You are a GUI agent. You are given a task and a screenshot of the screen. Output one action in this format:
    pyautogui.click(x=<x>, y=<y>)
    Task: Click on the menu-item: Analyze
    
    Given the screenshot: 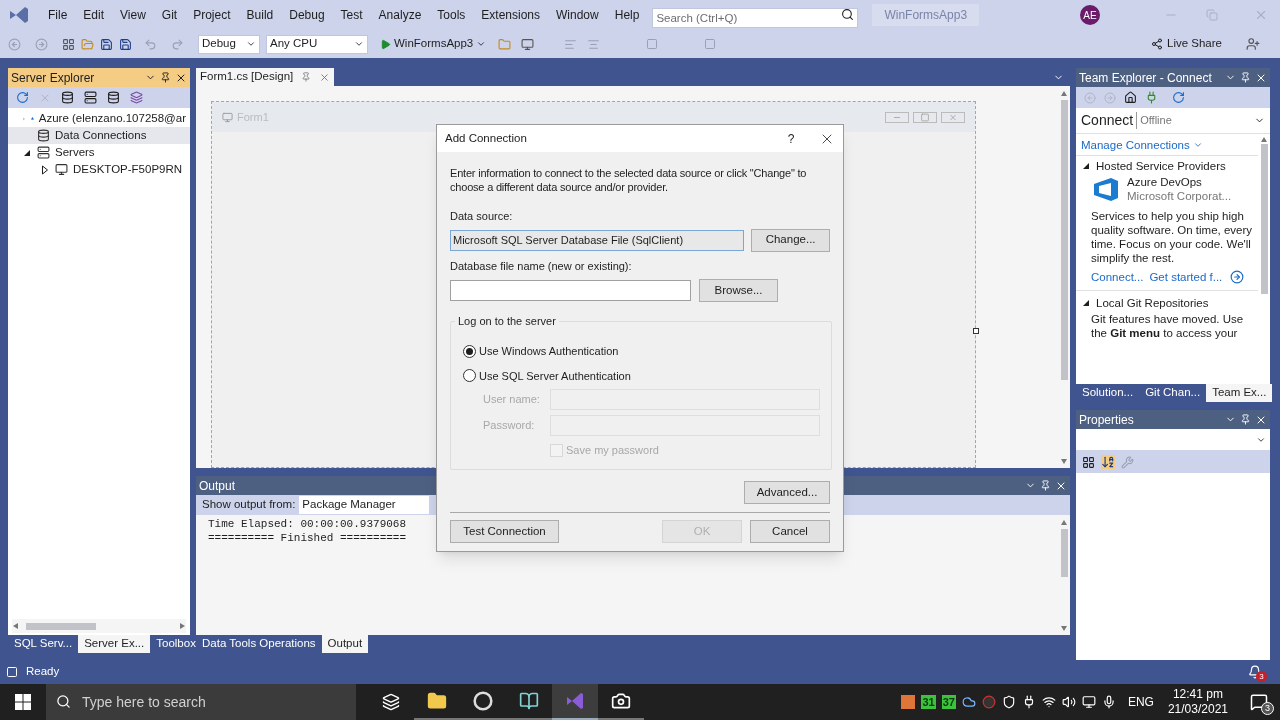 What is the action you would take?
    pyautogui.click(x=400, y=15)
    